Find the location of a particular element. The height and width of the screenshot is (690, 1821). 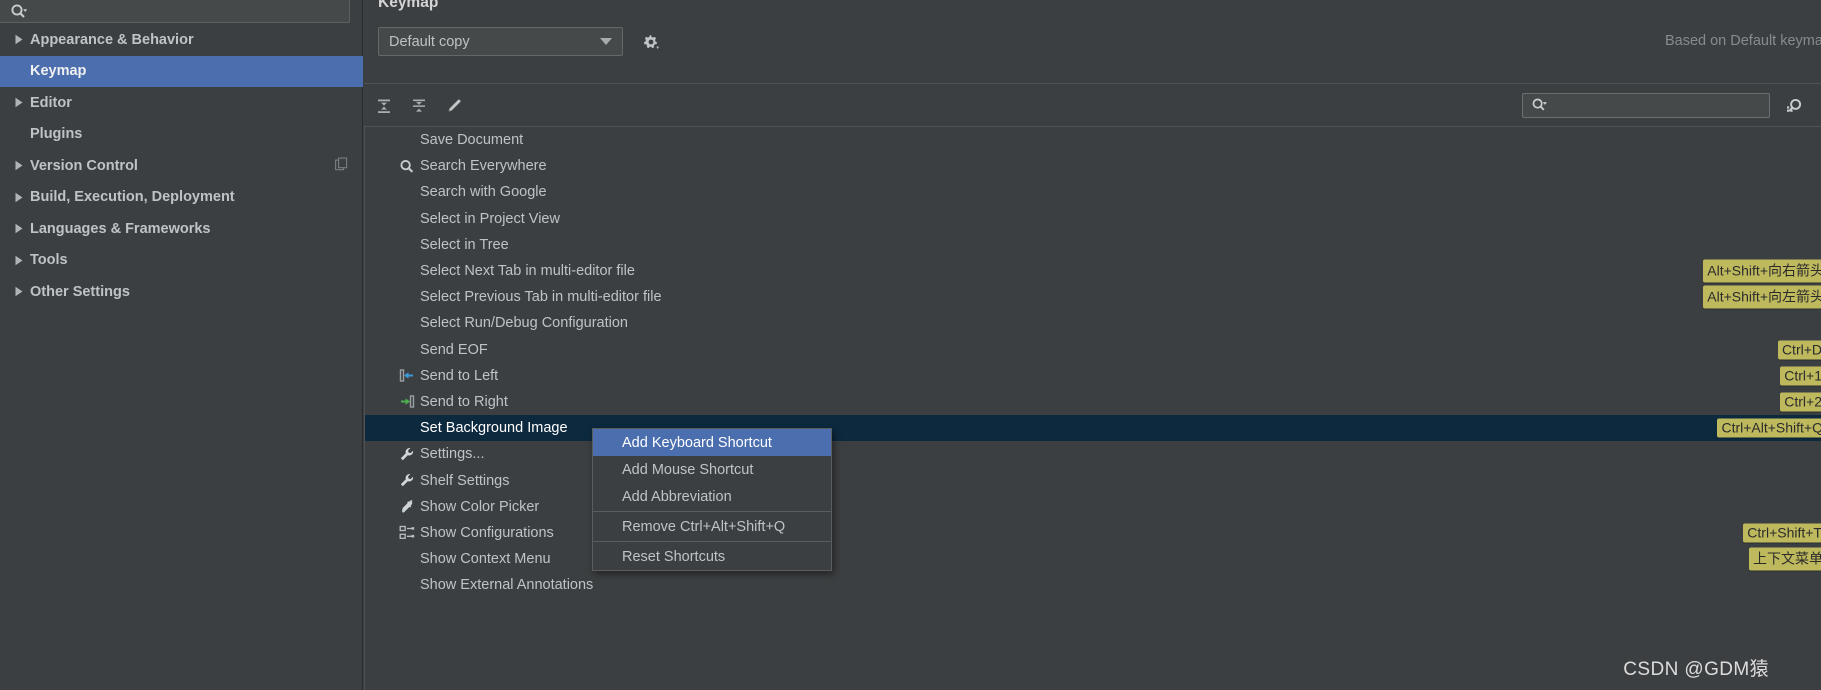

table-row: Show External Annotations is located at coordinates (1093, 585).